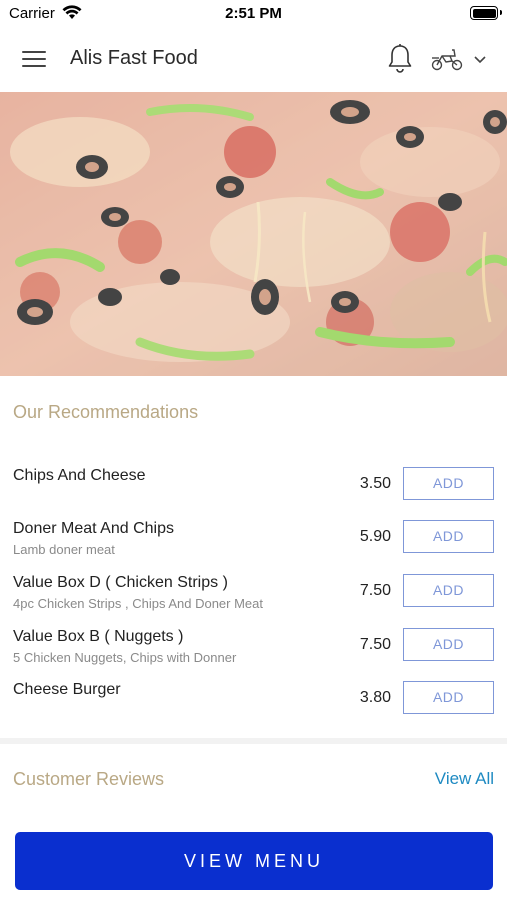  I want to click on item-price: 5.90, so click(375, 536).